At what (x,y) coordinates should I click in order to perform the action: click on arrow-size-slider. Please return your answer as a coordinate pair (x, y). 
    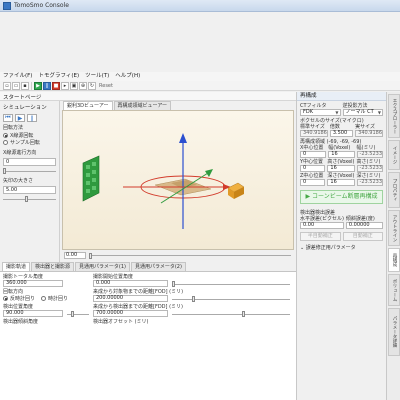
    Looking at the image, I should click on (29, 199).